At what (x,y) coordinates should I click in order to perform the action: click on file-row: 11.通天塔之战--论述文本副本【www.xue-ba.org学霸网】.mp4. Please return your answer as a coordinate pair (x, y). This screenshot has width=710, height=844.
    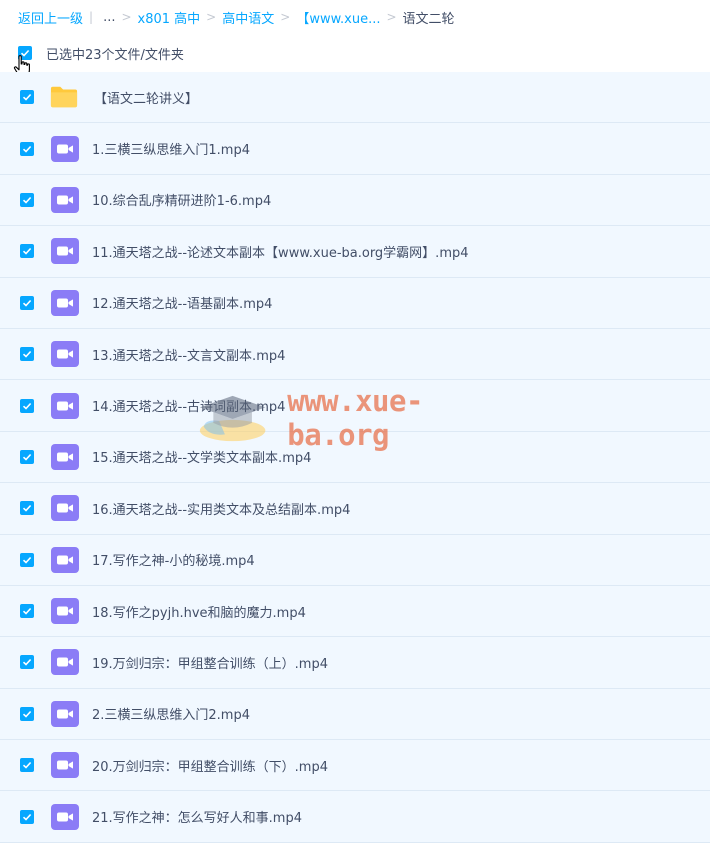
    Looking at the image, I should click on (355, 252).